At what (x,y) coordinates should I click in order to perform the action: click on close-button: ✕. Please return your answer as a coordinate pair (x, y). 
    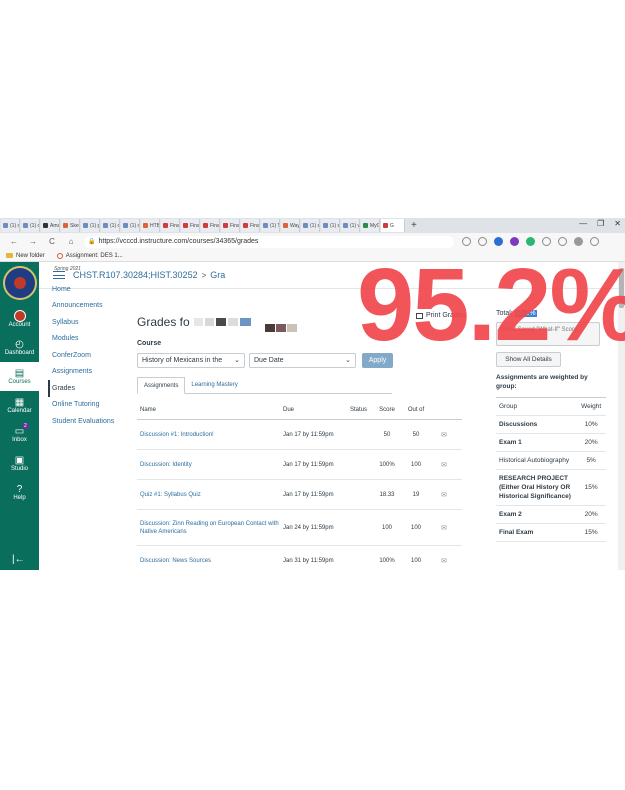
    Looking at the image, I should click on (617, 223).